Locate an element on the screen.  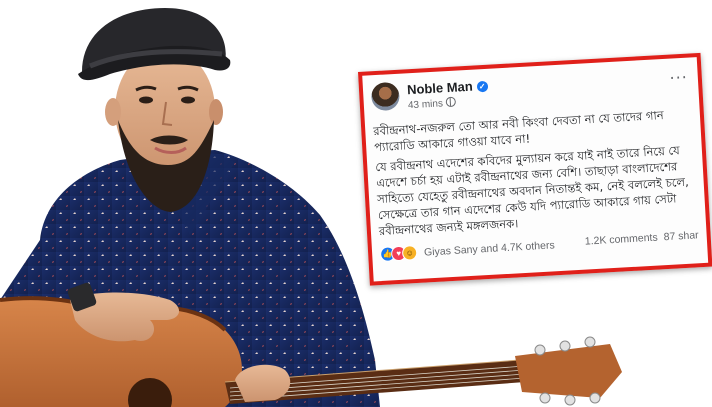
comments-count: 1.2K comments is located at coordinates (622, 240).